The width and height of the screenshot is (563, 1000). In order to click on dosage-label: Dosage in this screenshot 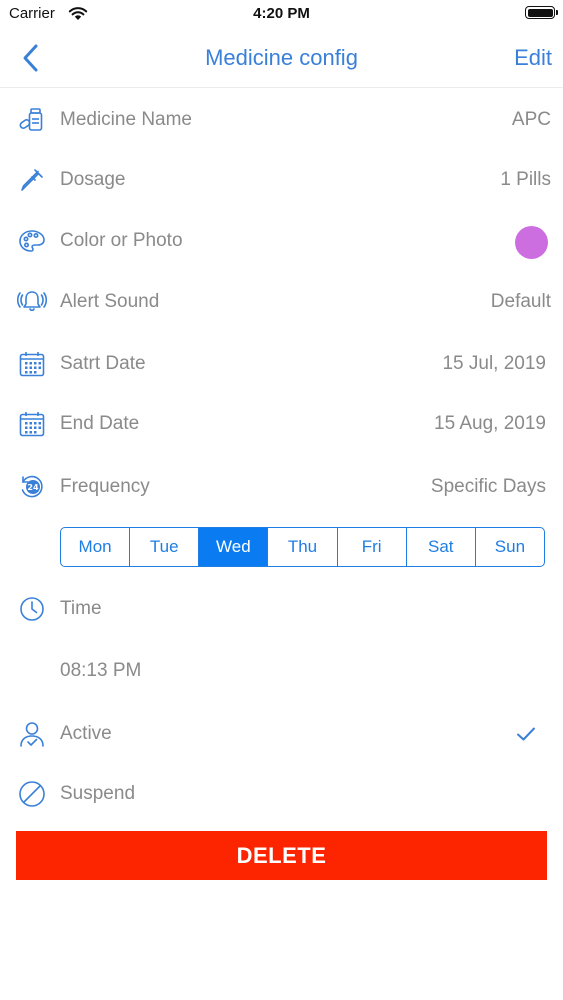, I will do `click(93, 179)`.